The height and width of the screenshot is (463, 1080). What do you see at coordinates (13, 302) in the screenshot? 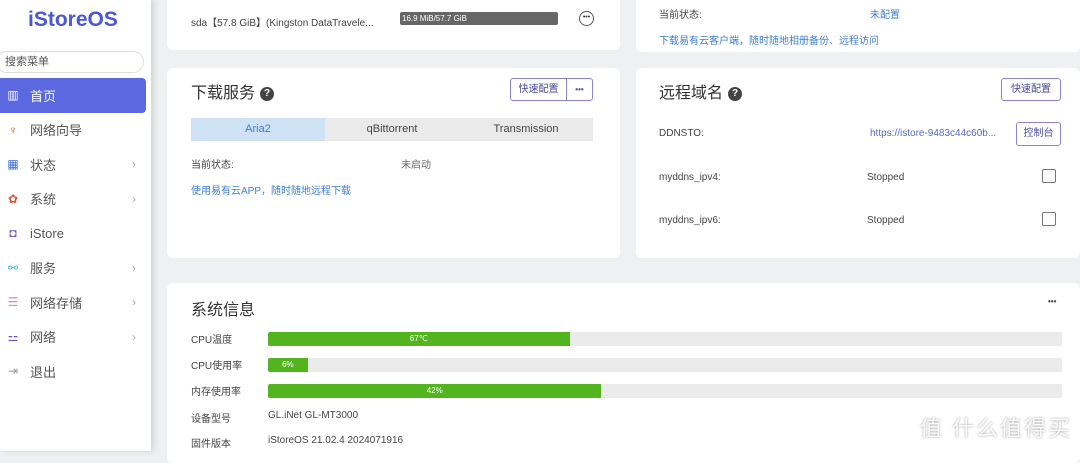
I see `storage-icon: ☰` at bounding box center [13, 302].